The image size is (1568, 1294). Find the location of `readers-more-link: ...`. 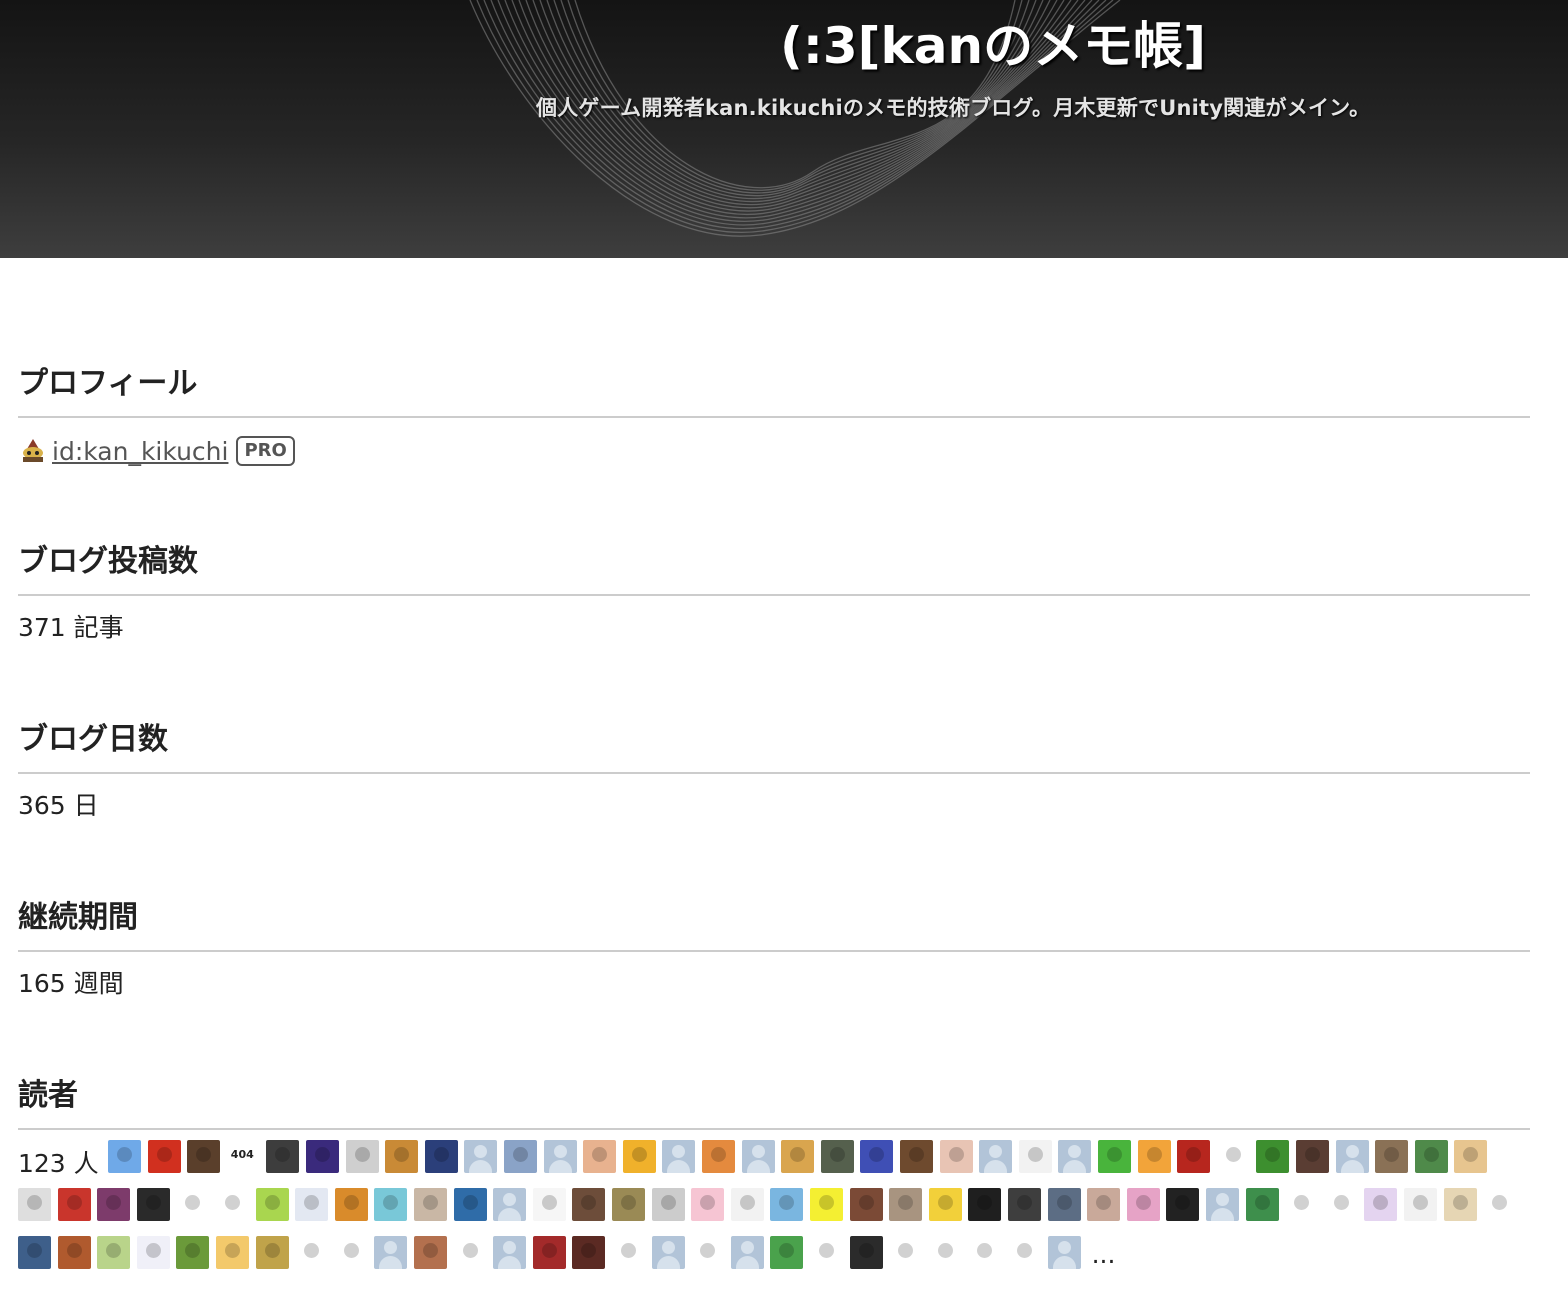

readers-more-link: ... is located at coordinates (1104, 1255).